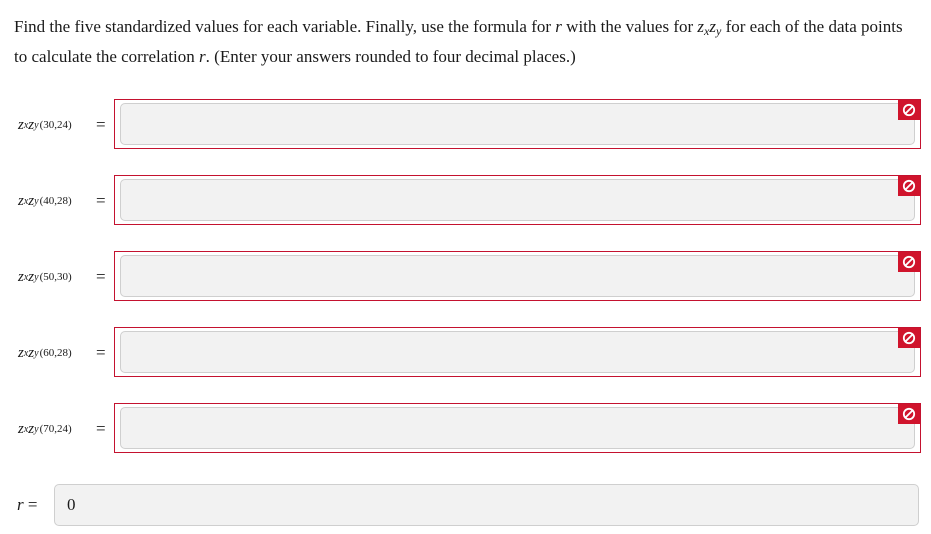 The image size is (931, 534). I want to click on instructions-part2: with the values for, so click(629, 26).